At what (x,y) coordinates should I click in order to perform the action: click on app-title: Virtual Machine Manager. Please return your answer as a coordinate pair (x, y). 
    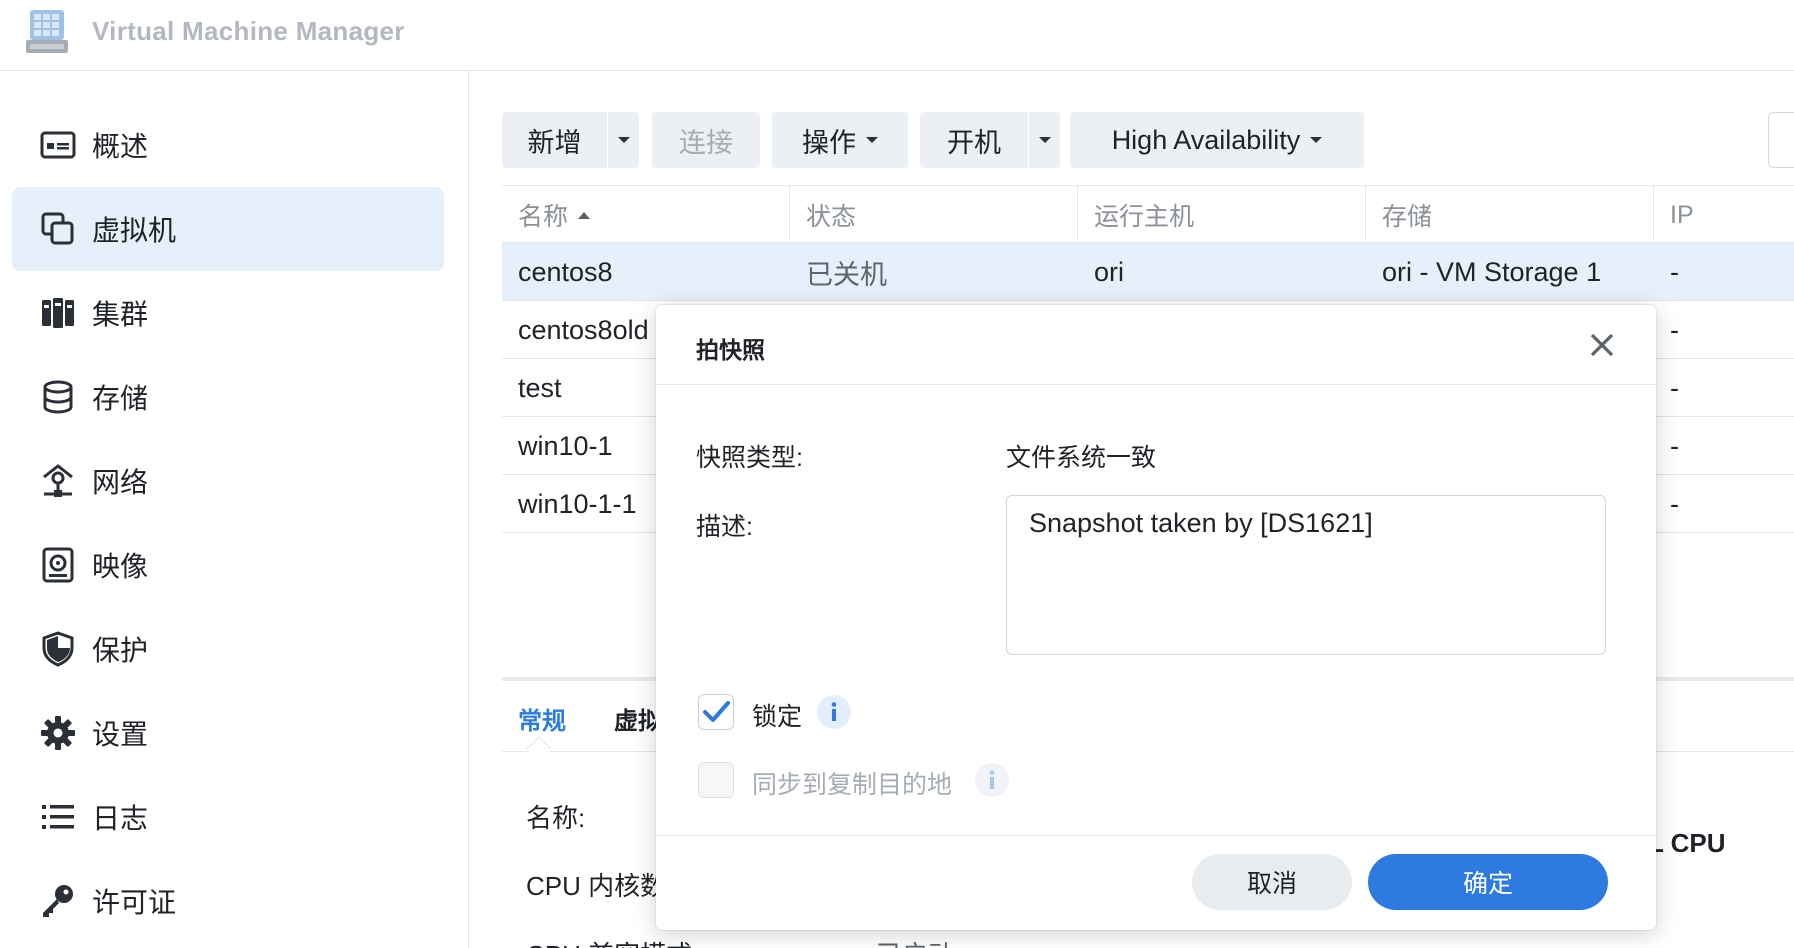
    Looking at the image, I should click on (248, 31).